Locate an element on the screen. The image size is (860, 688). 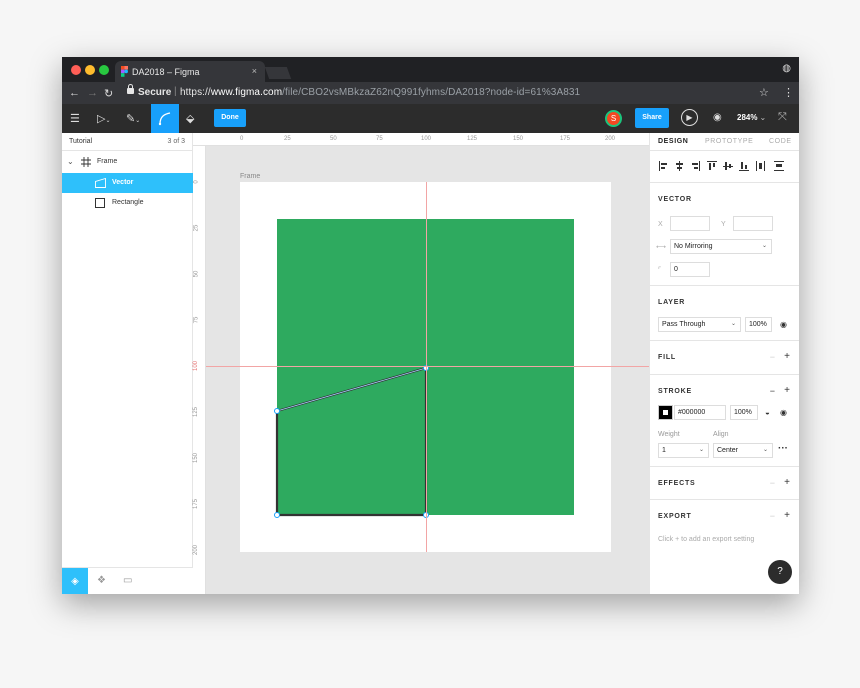
x-field is located at coordinates (690, 223).